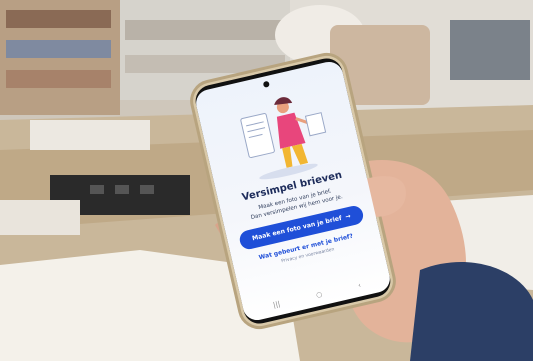 Image resolution: width=533 pixels, height=361 pixels. Describe the element at coordinates (266, 84) in the screenshot. I see `front-camera` at that location.